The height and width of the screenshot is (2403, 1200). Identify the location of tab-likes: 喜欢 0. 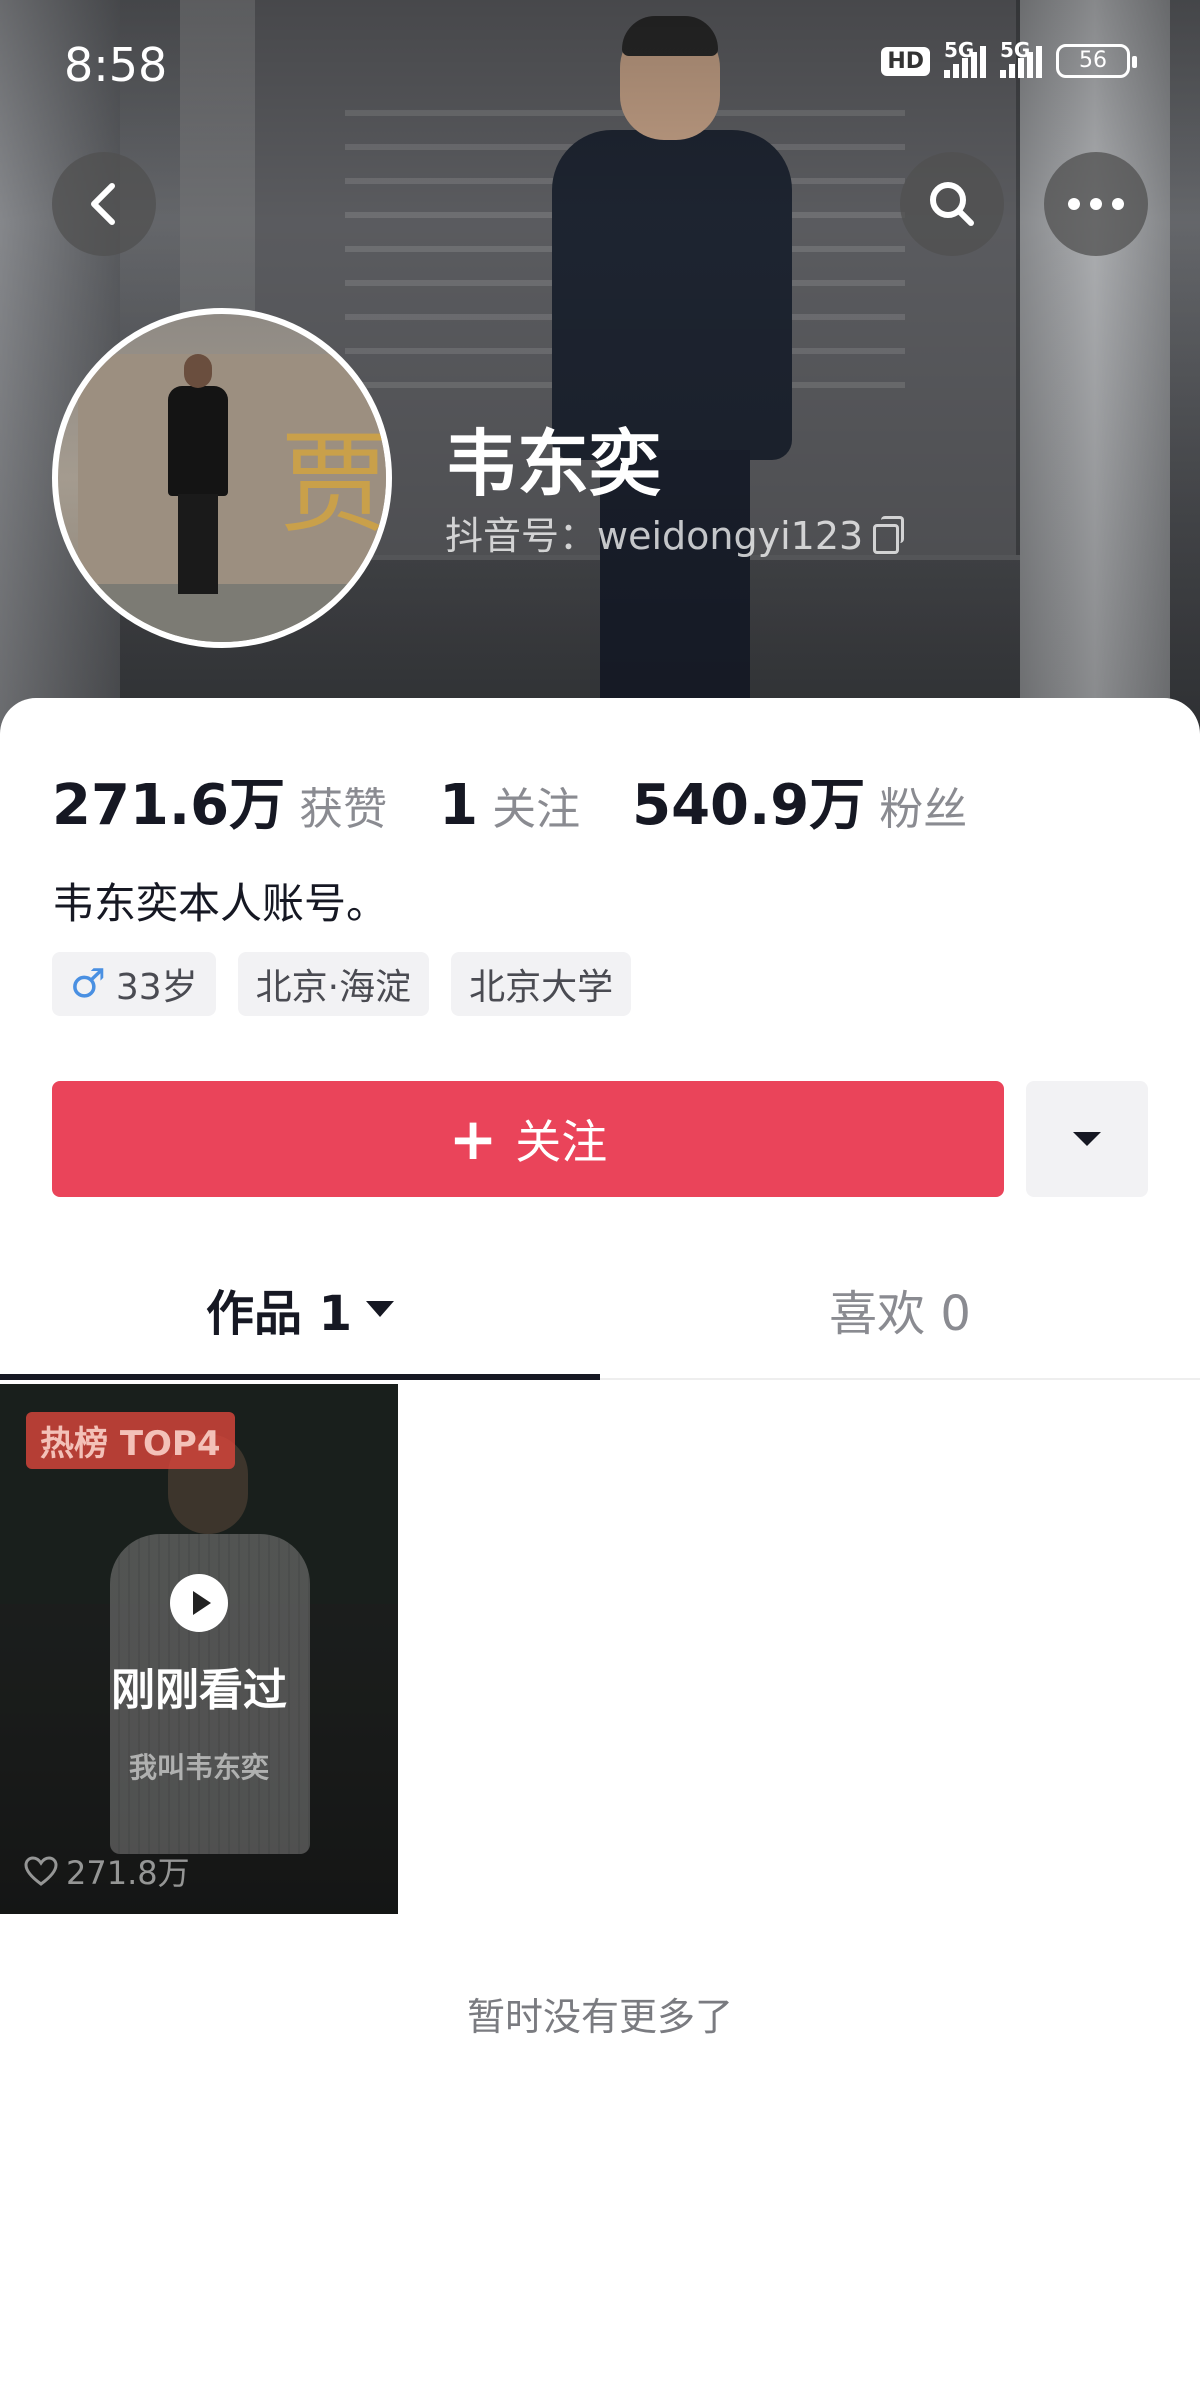
(900, 1309).